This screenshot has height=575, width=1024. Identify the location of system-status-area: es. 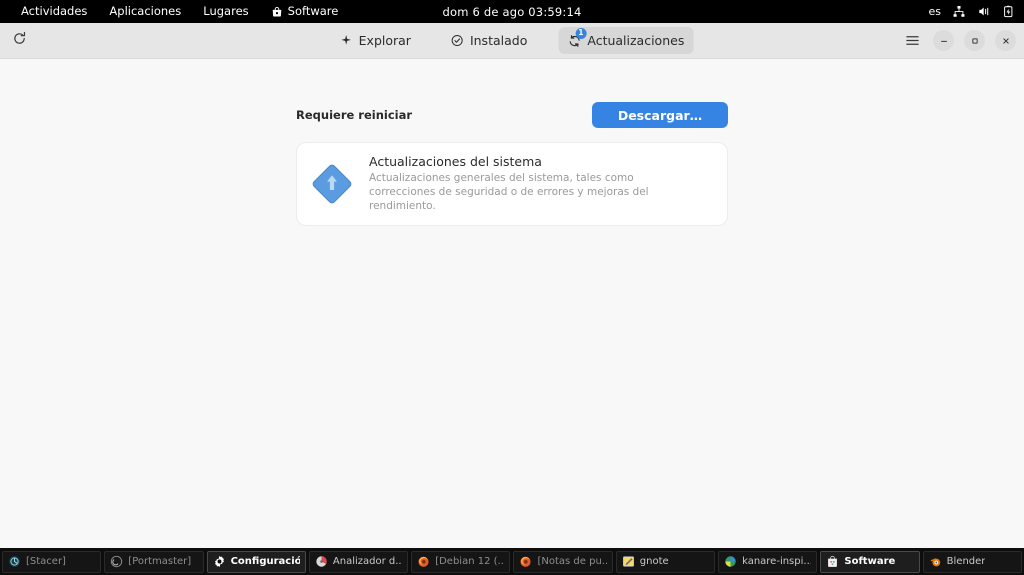
(972, 11).